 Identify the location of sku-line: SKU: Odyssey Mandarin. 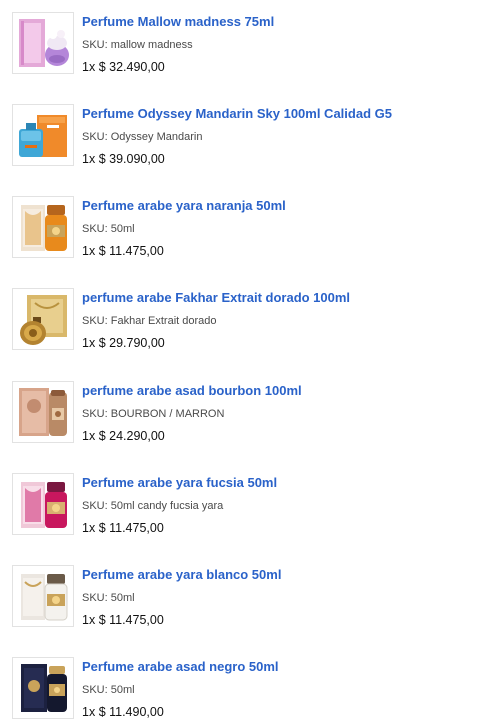
(277, 137).